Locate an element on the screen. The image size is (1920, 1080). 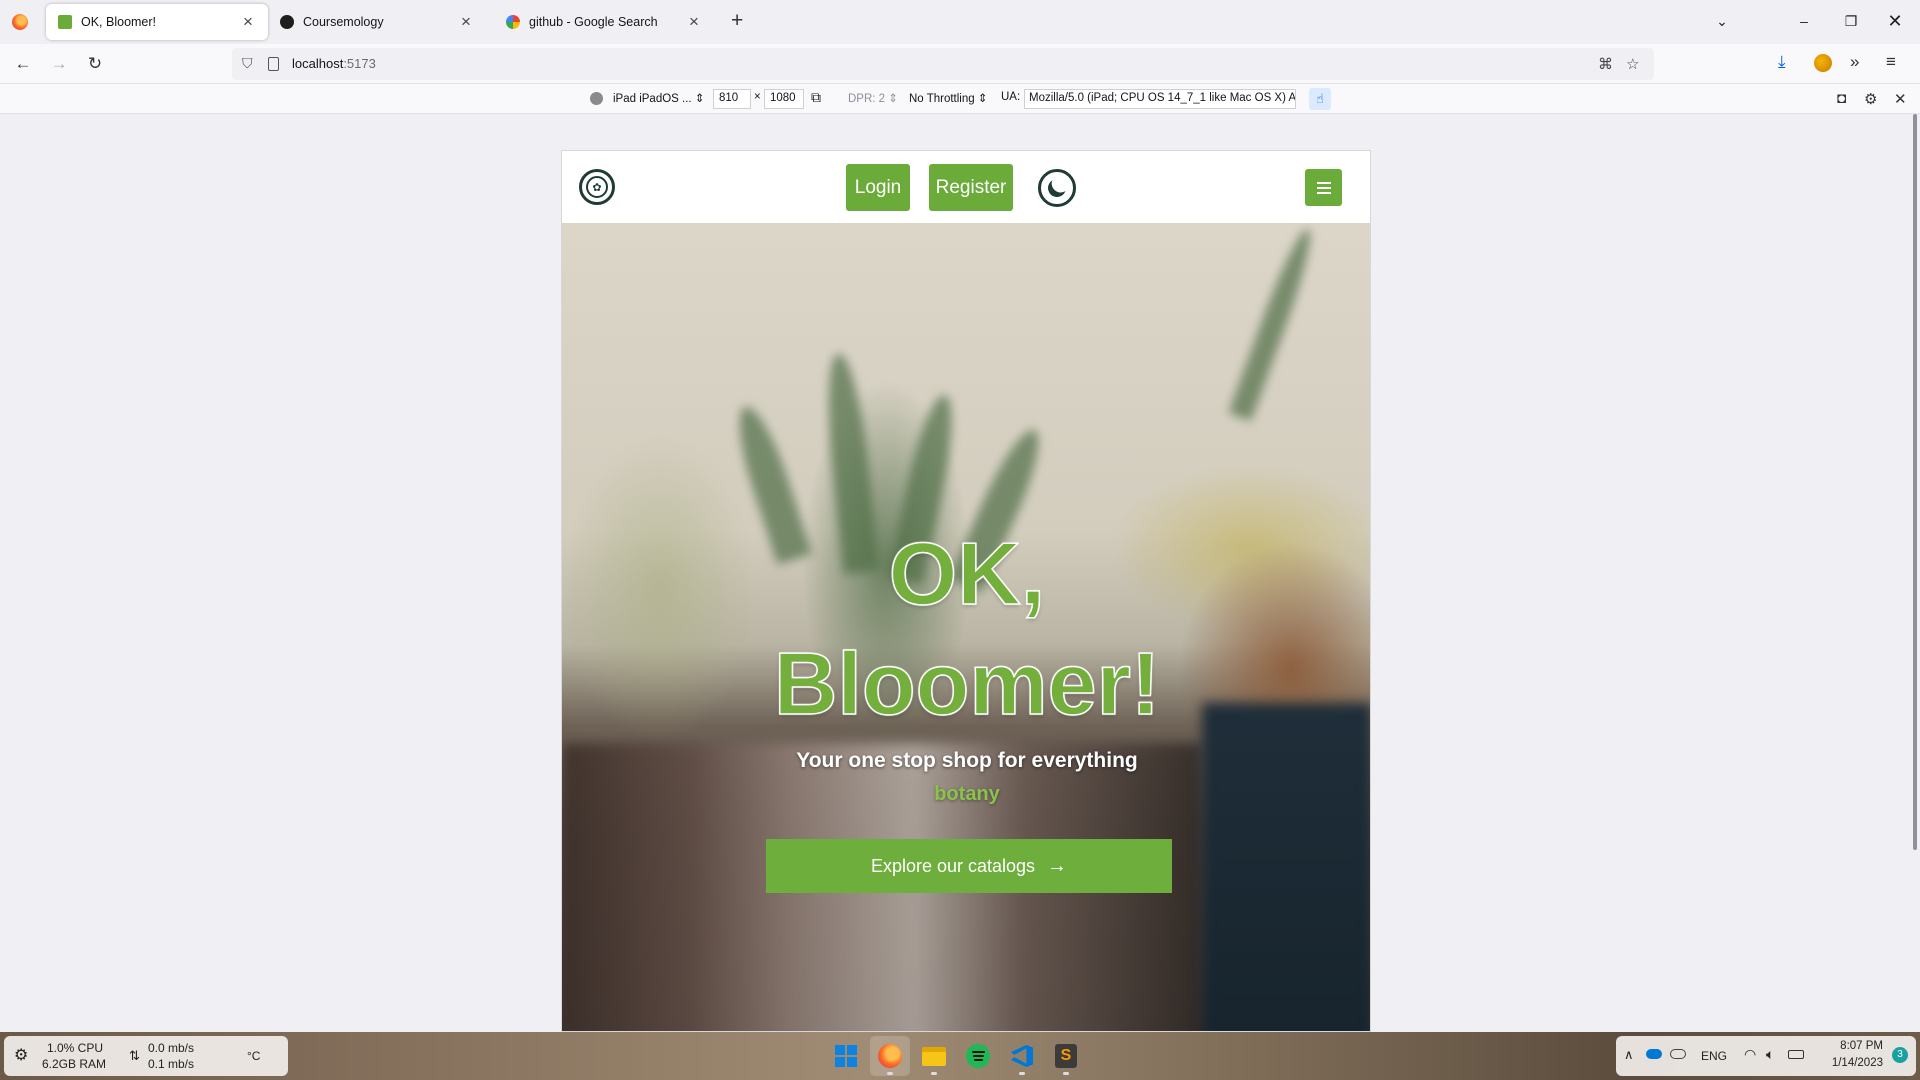
vscode-icon is located at coordinates (1022, 1056).